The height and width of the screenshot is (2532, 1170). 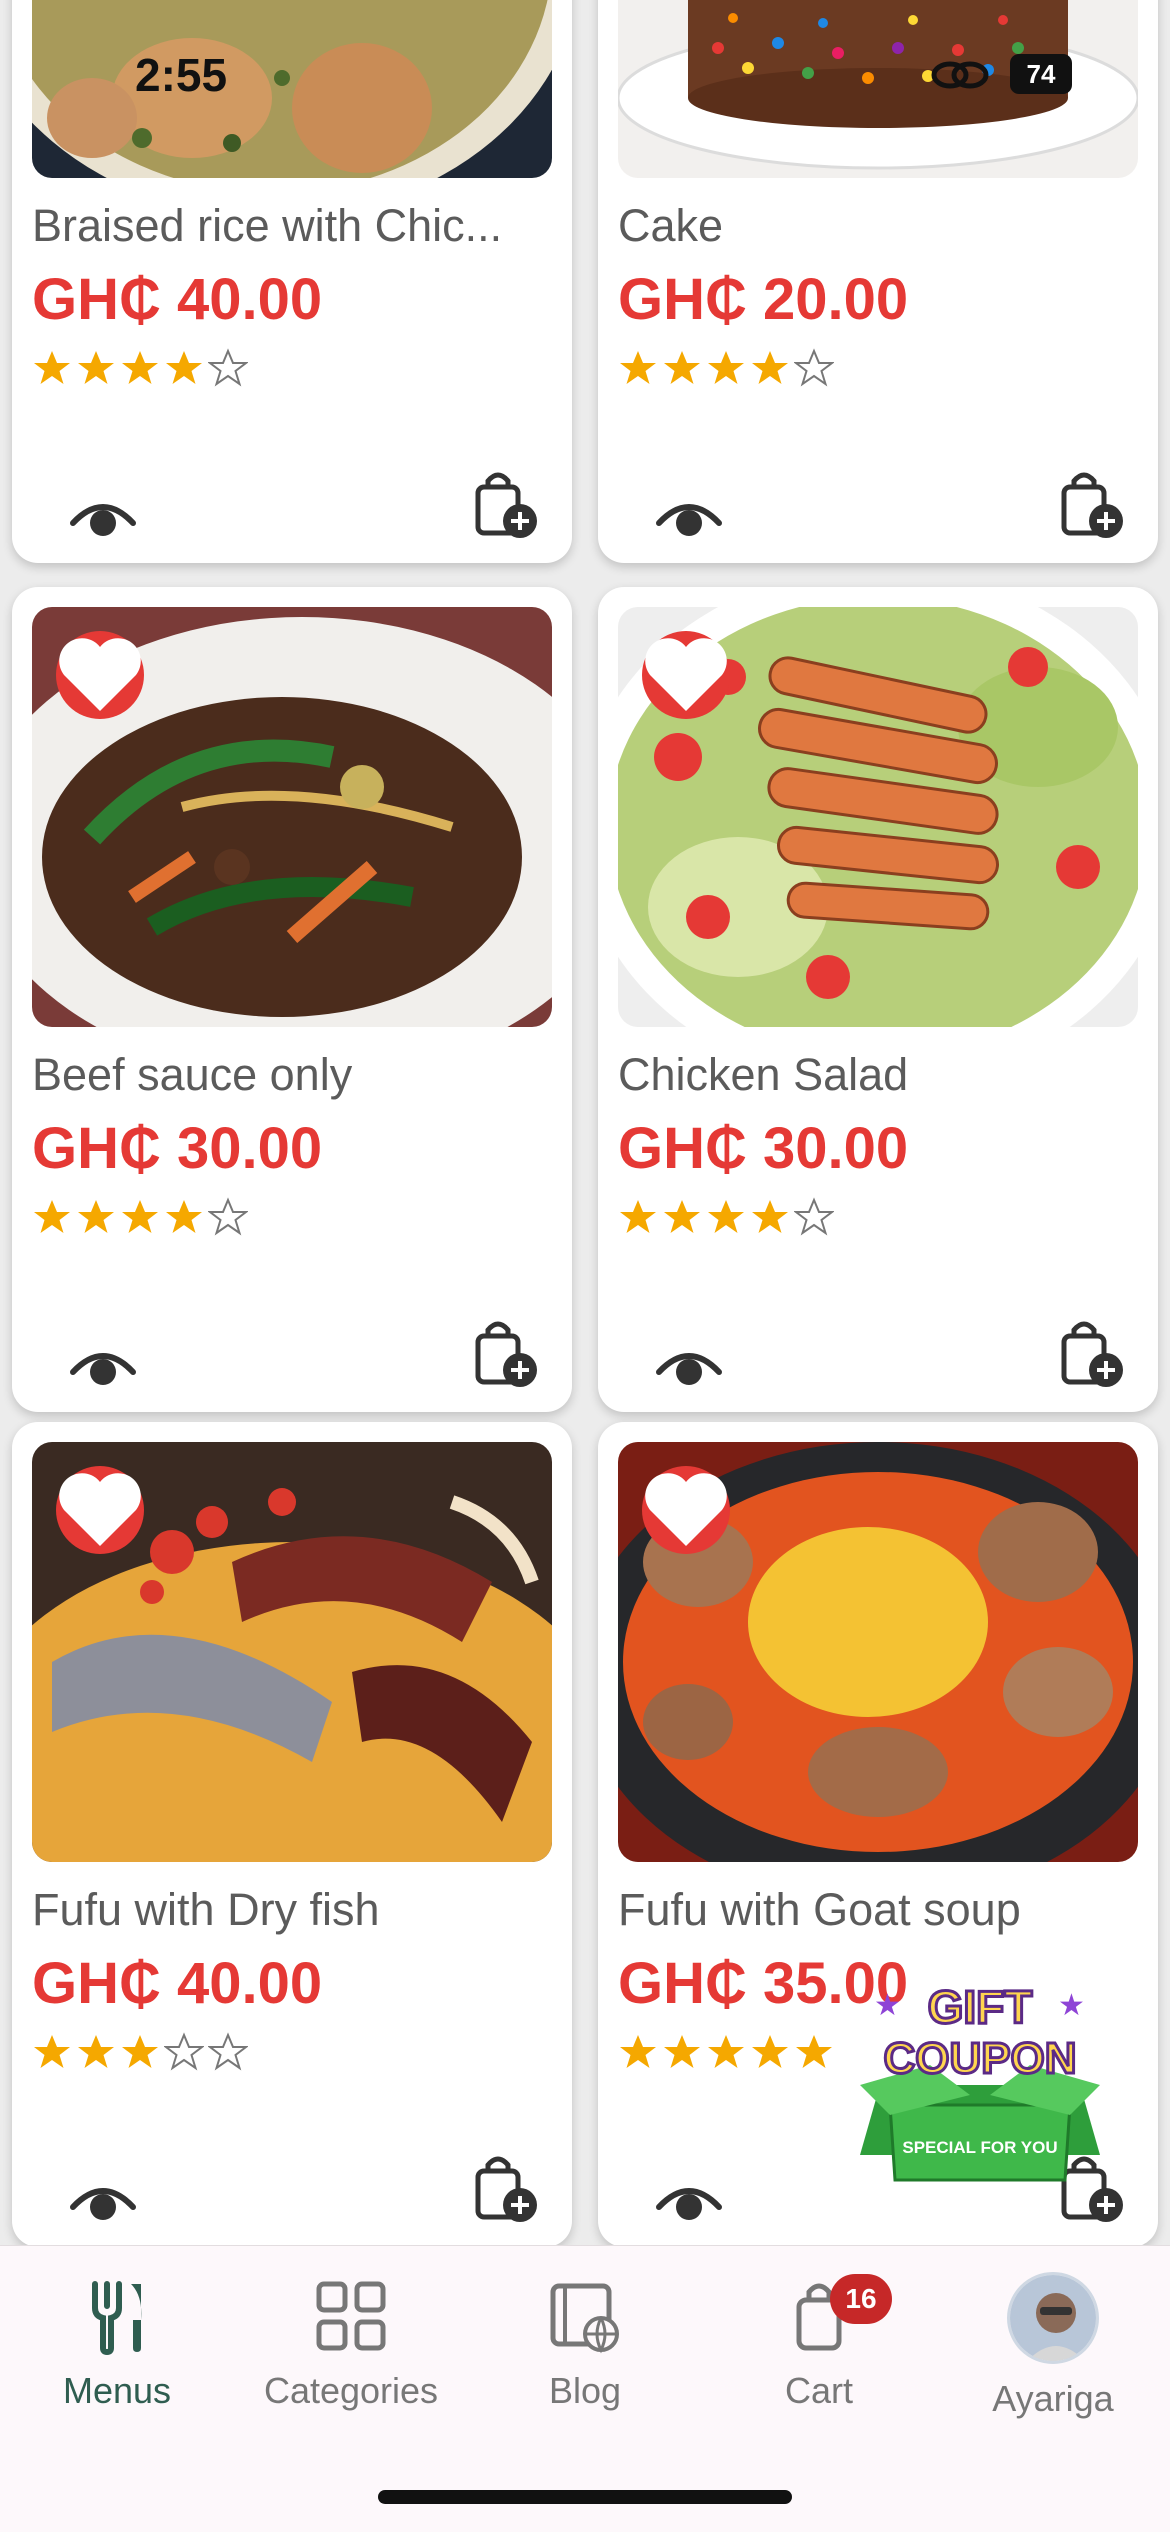 I want to click on food-price: GH₵ 20.00, so click(x=763, y=299).